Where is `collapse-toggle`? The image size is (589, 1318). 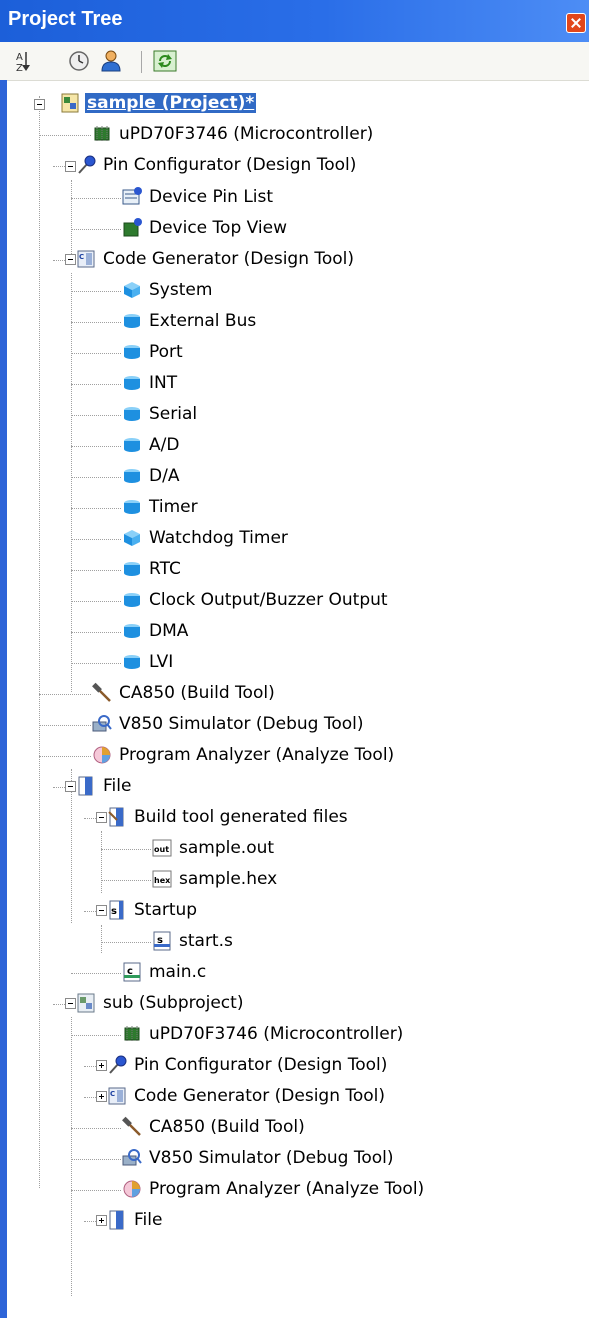
collapse-toggle is located at coordinates (39, 104).